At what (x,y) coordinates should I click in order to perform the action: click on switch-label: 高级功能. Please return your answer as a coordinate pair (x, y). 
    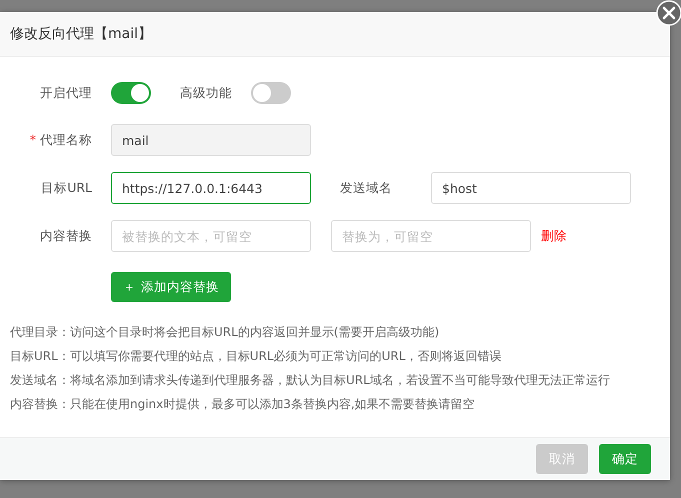
    Looking at the image, I should click on (206, 93).